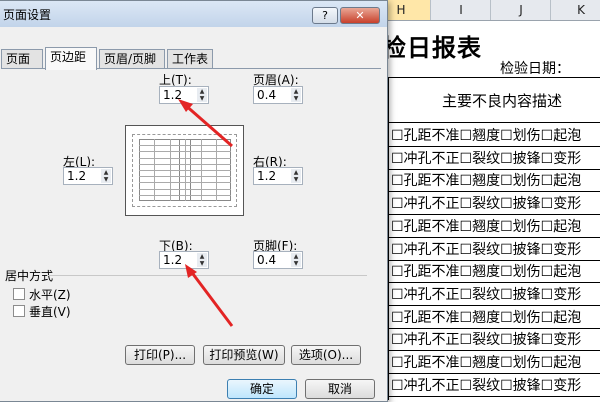  Describe the element at coordinates (184, 95) in the screenshot. I see `top-margin-stepper: 1.2 ▲ ▼` at that location.